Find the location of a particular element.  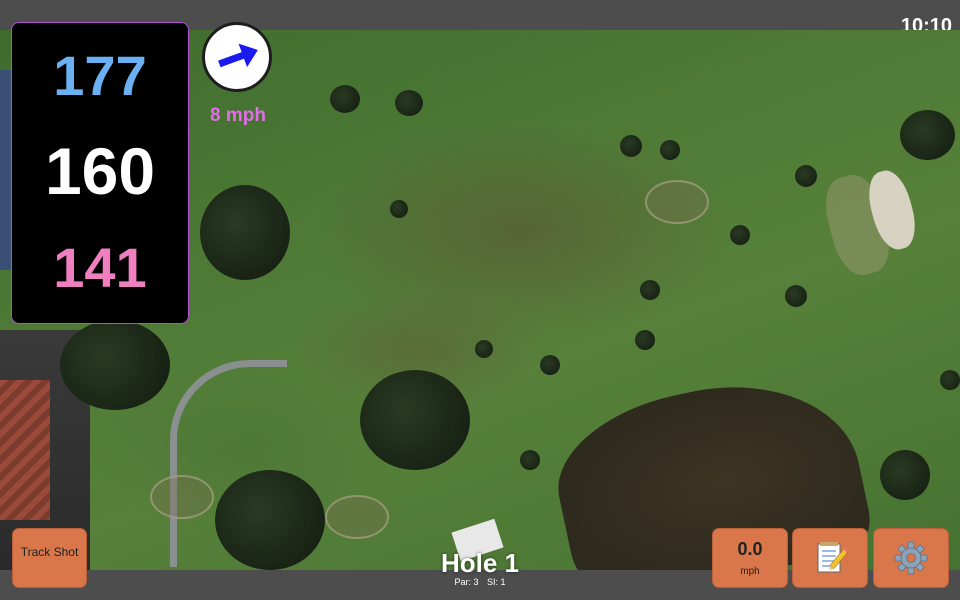

speed-value: 0.0 is located at coordinates (750, 549).